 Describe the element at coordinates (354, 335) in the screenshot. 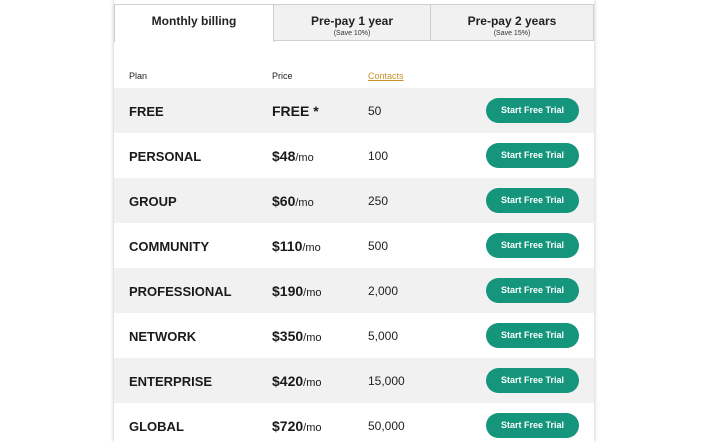

I see `plan-row-network: NETWORK $350/mo 5,000 Start Free Trial` at that location.